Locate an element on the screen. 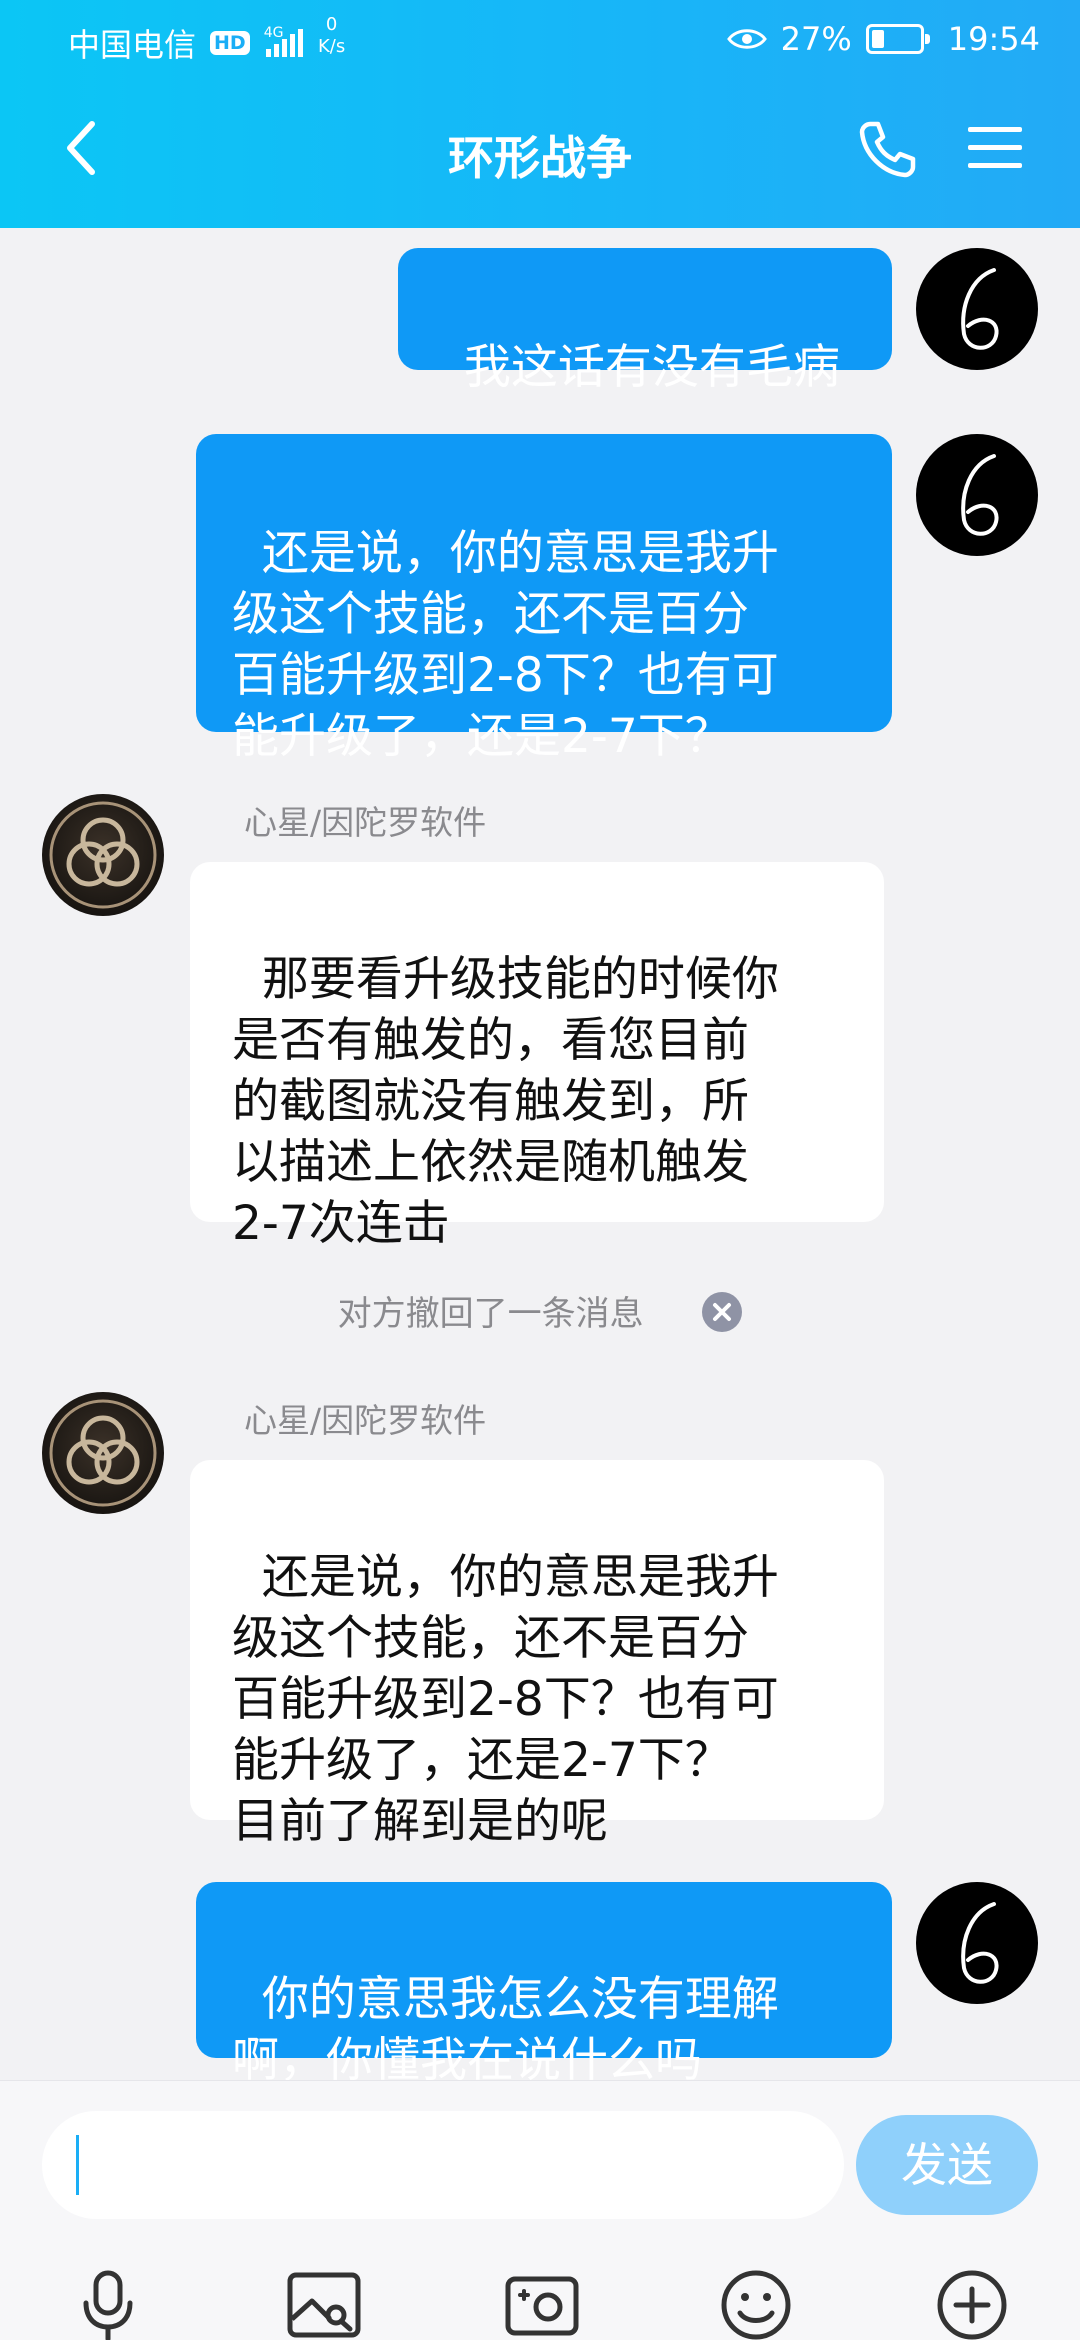 The image size is (1080, 2340). input-bar: 发送 is located at coordinates (540, 2210).